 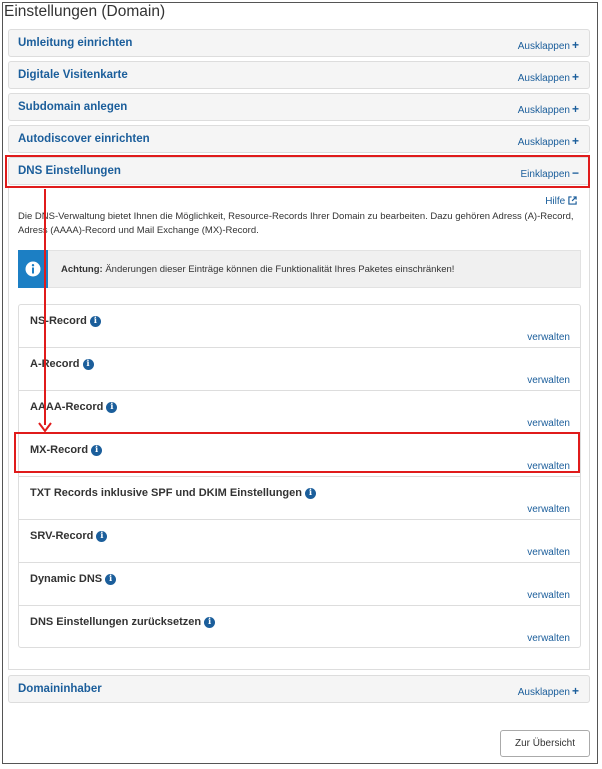 I want to click on record-ns: NS-Record i verwalten, so click(x=299, y=326).